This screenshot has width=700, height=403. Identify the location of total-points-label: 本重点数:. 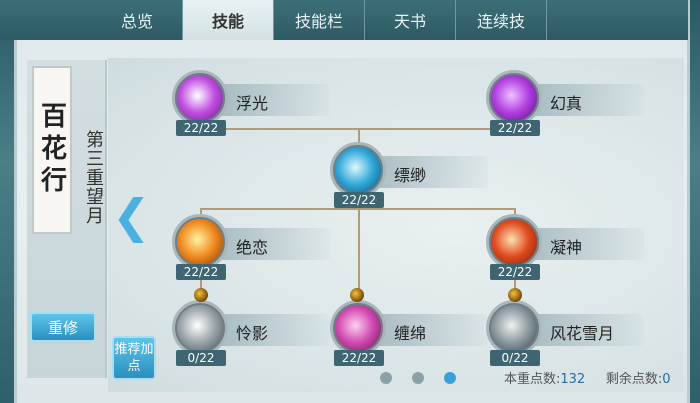
(532, 379).